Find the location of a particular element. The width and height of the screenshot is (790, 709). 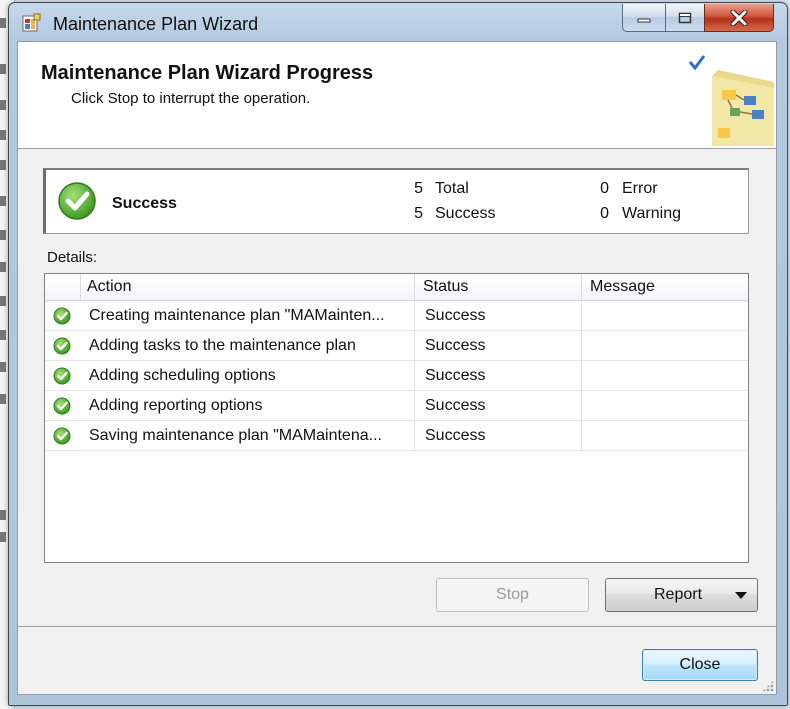

resize-grip-icon is located at coordinates (768, 686).